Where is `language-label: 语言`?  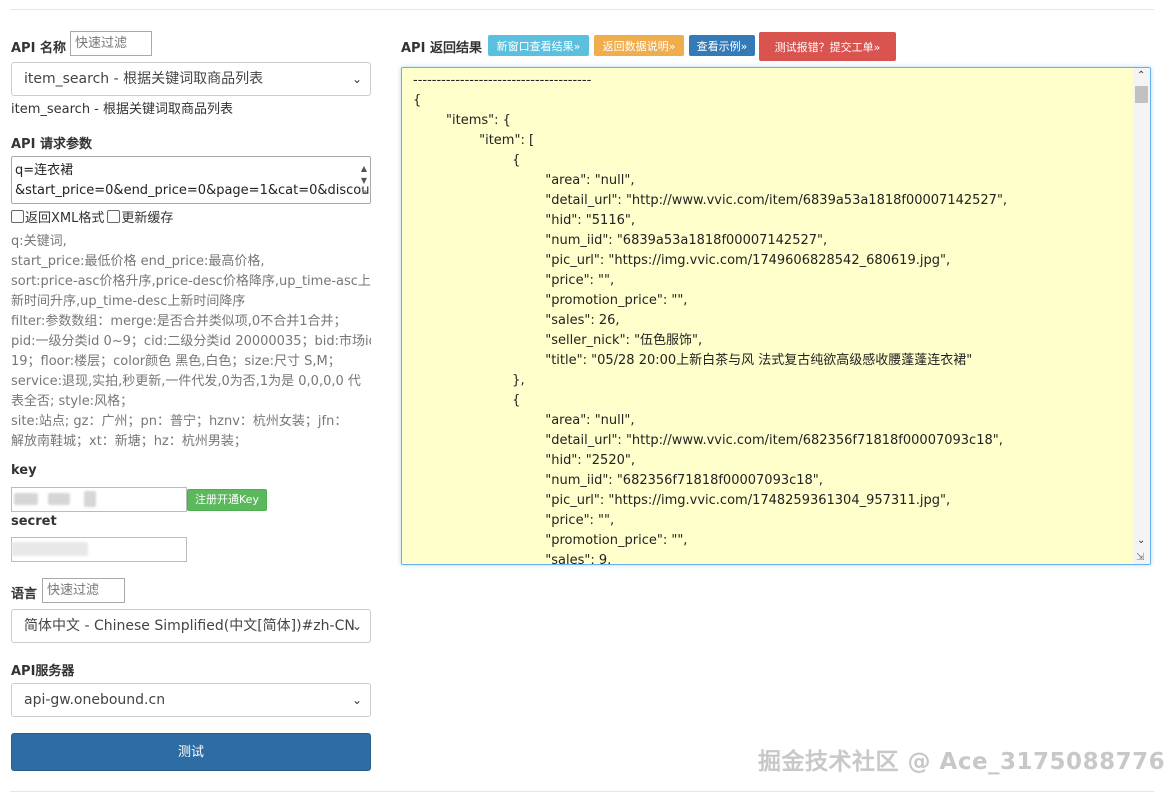 language-label: 语言 is located at coordinates (24, 594).